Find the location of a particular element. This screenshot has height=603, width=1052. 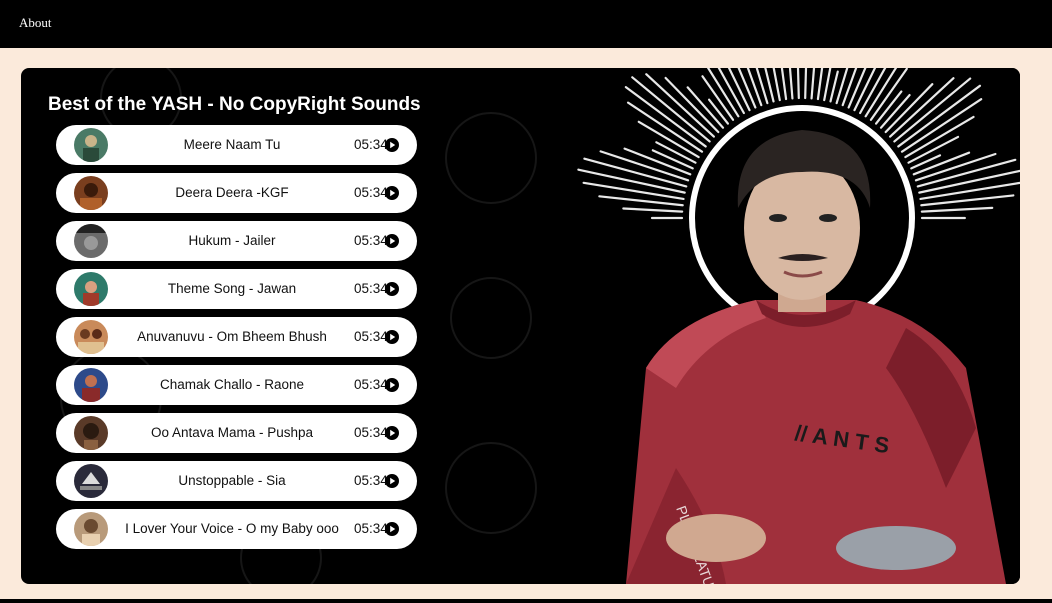

song-name: Theme Song - Jawan is located at coordinates (232, 288).